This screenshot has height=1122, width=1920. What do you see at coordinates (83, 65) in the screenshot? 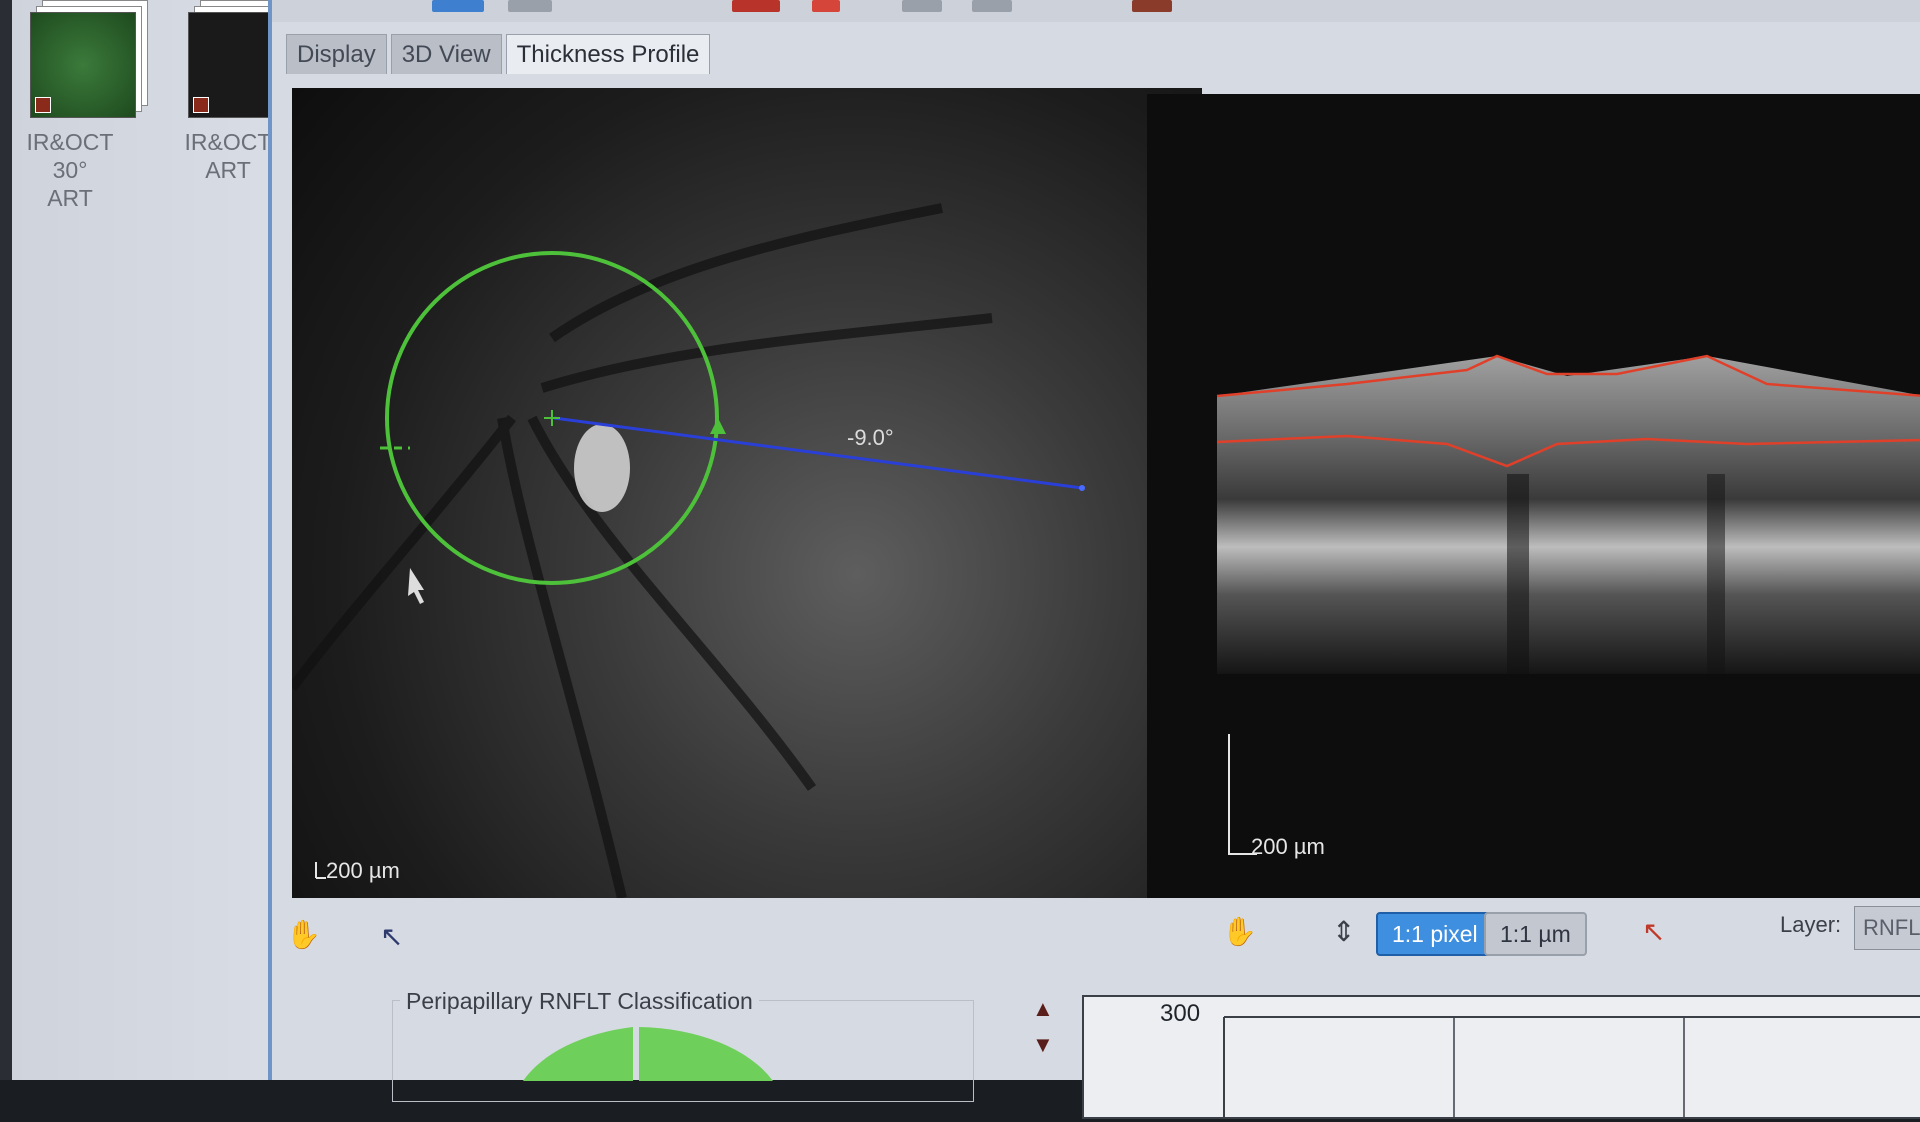
I see `thumbnail-image` at bounding box center [83, 65].